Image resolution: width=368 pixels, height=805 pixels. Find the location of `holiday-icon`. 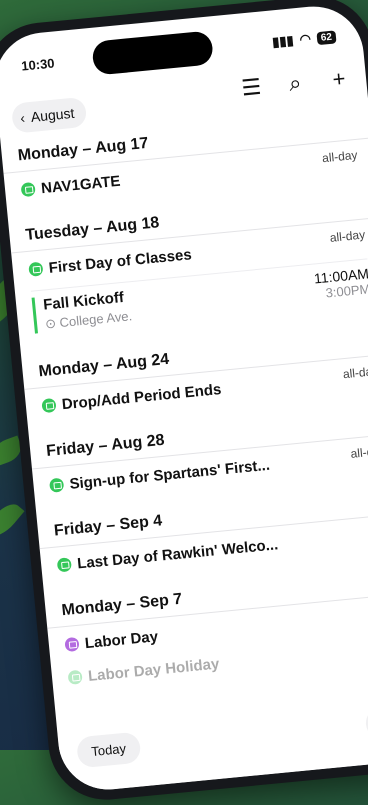

holiday-icon is located at coordinates (72, 644).